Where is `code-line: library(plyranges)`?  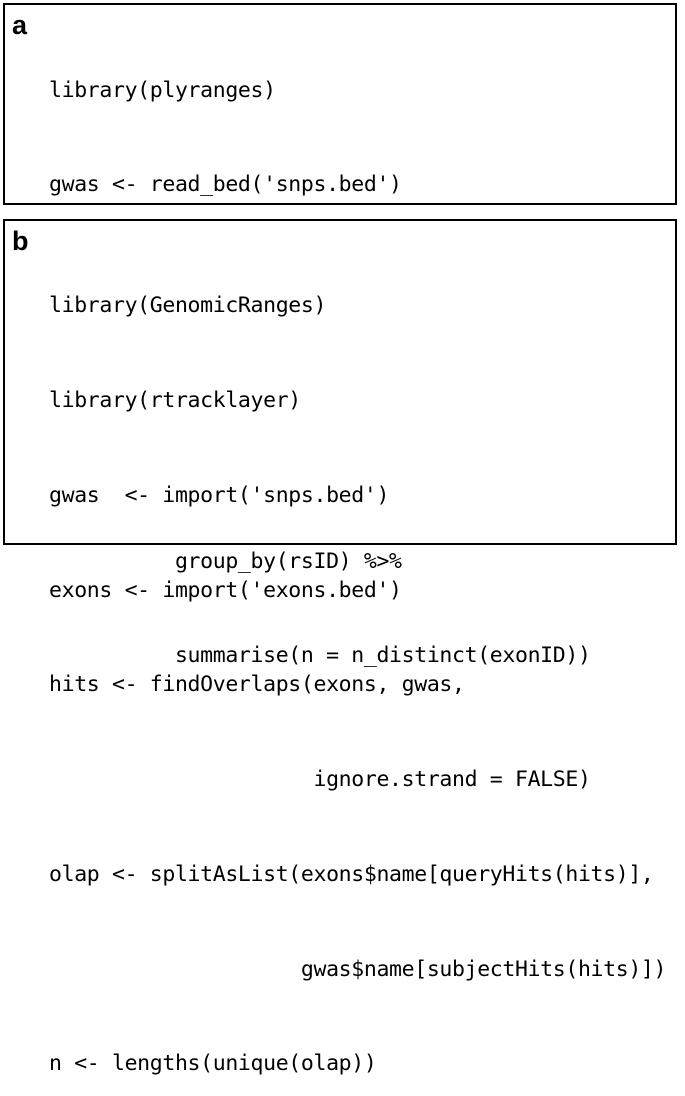
code-line: library(plyranges) is located at coordinates (162, 90).